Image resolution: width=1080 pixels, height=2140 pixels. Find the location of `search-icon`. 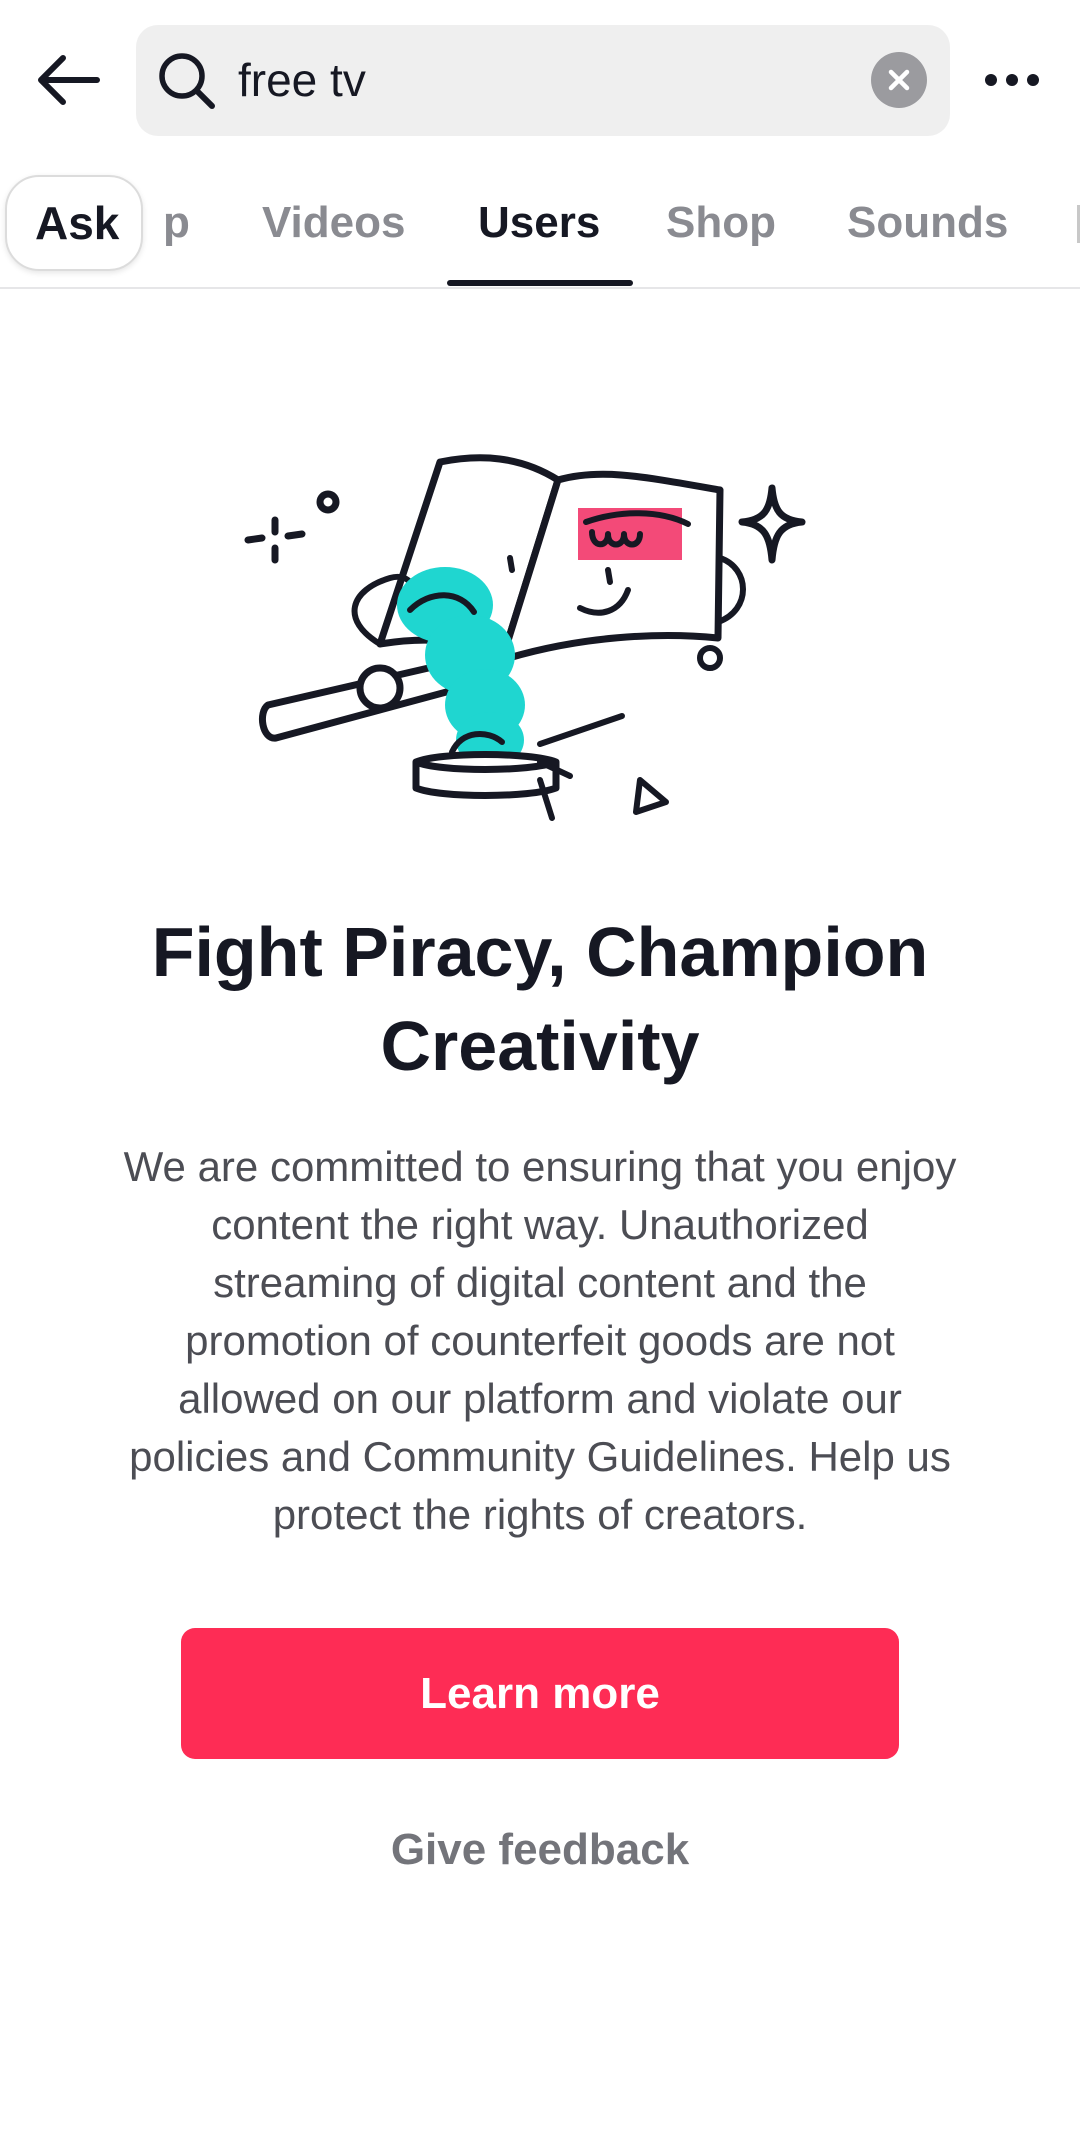

search-icon is located at coordinates (187, 81).